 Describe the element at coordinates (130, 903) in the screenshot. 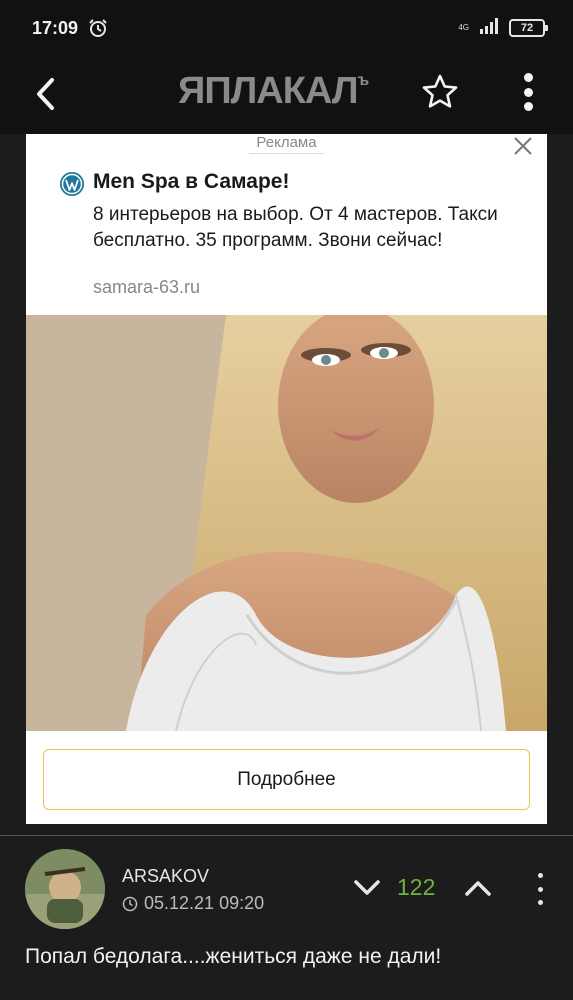

I see `clock-icon` at that location.